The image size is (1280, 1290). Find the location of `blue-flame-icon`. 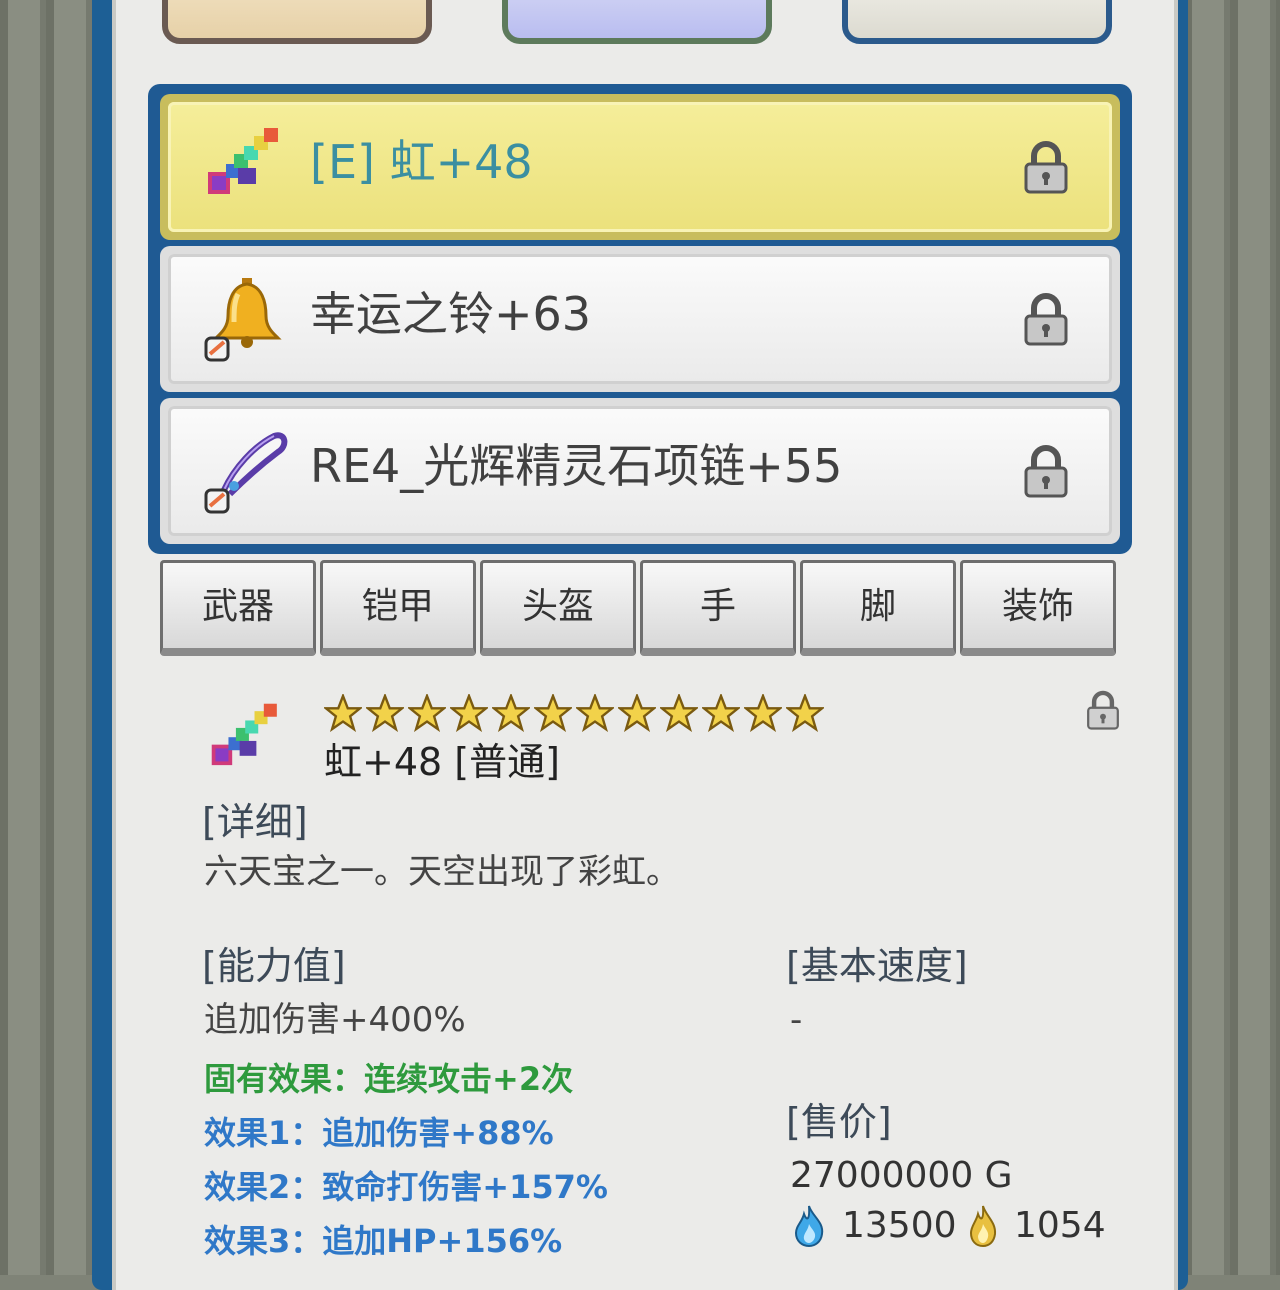

blue-flame-icon is located at coordinates (809, 1226).